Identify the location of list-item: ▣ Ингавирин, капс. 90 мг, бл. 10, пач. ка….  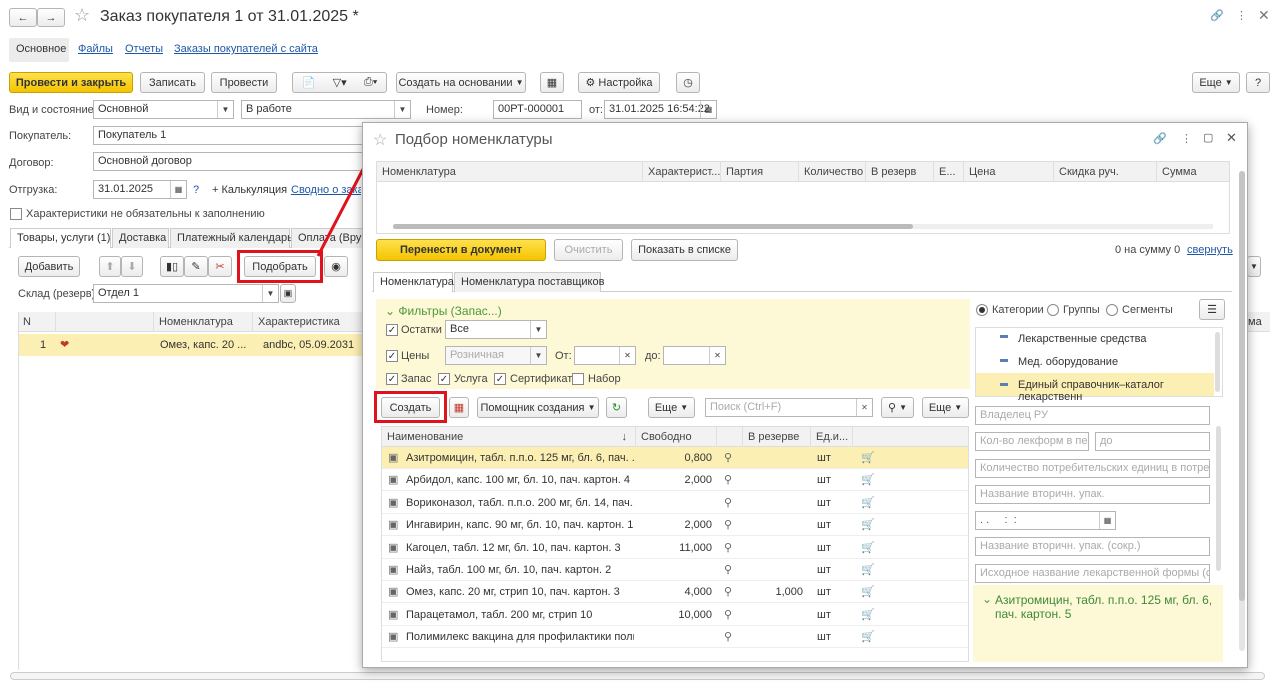
(675, 525).